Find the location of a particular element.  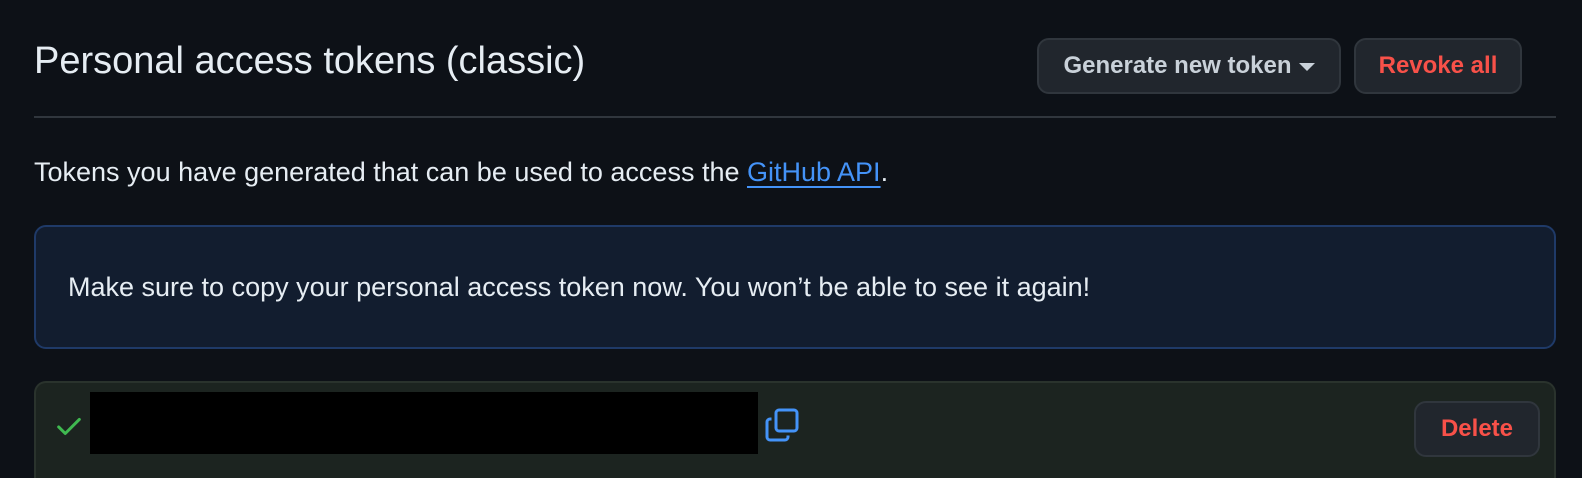

description-suffix: . is located at coordinates (884, 172).